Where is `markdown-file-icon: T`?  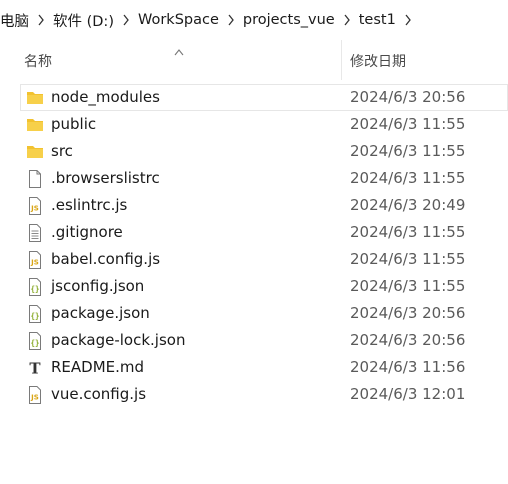
markdown-file-icon: T is located at coordinates (35, 368).